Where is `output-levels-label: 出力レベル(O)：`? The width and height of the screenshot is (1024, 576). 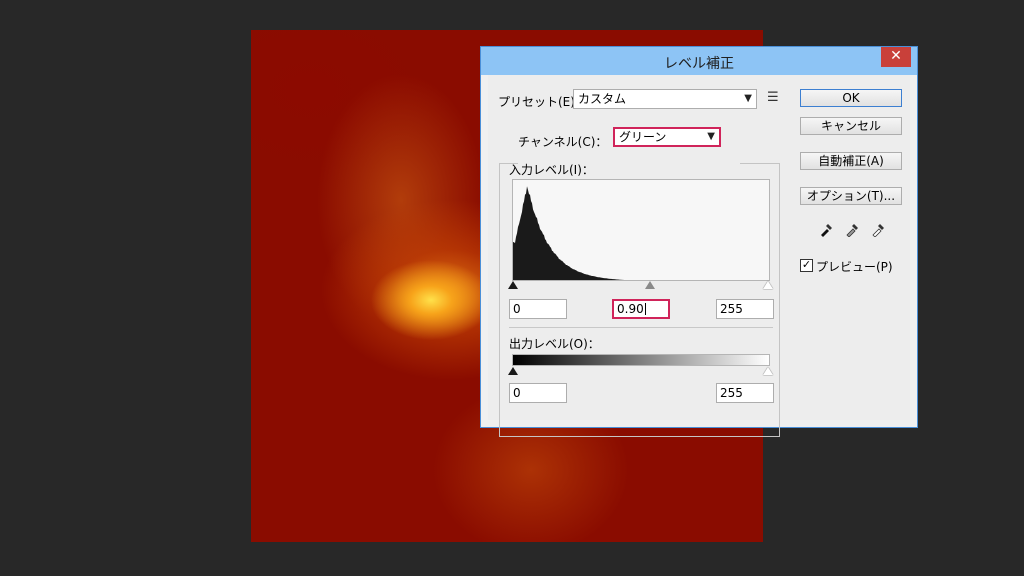 output-levels-label: 出力レベル(O)： is located at coordinates (554, 344).